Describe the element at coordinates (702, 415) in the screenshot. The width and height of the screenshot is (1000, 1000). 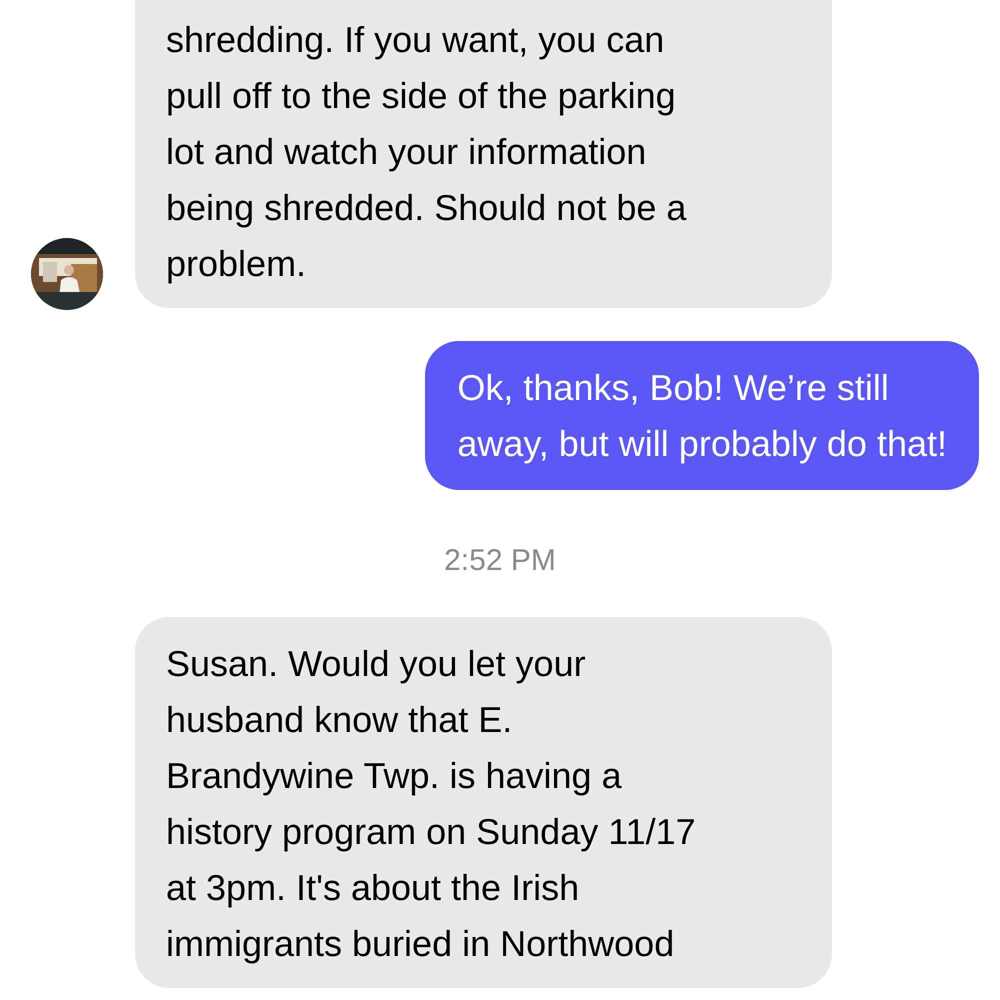
I see `message-bubble: Ok, thanks, Bob! We’re still away, but will probably do that!` at that location.